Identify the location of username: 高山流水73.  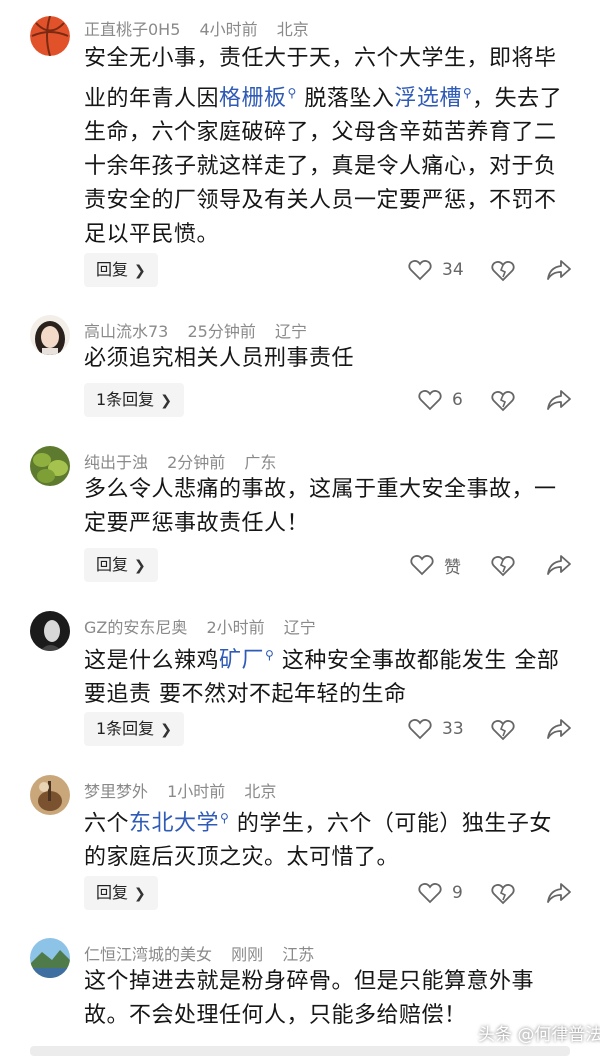
(126, 331).